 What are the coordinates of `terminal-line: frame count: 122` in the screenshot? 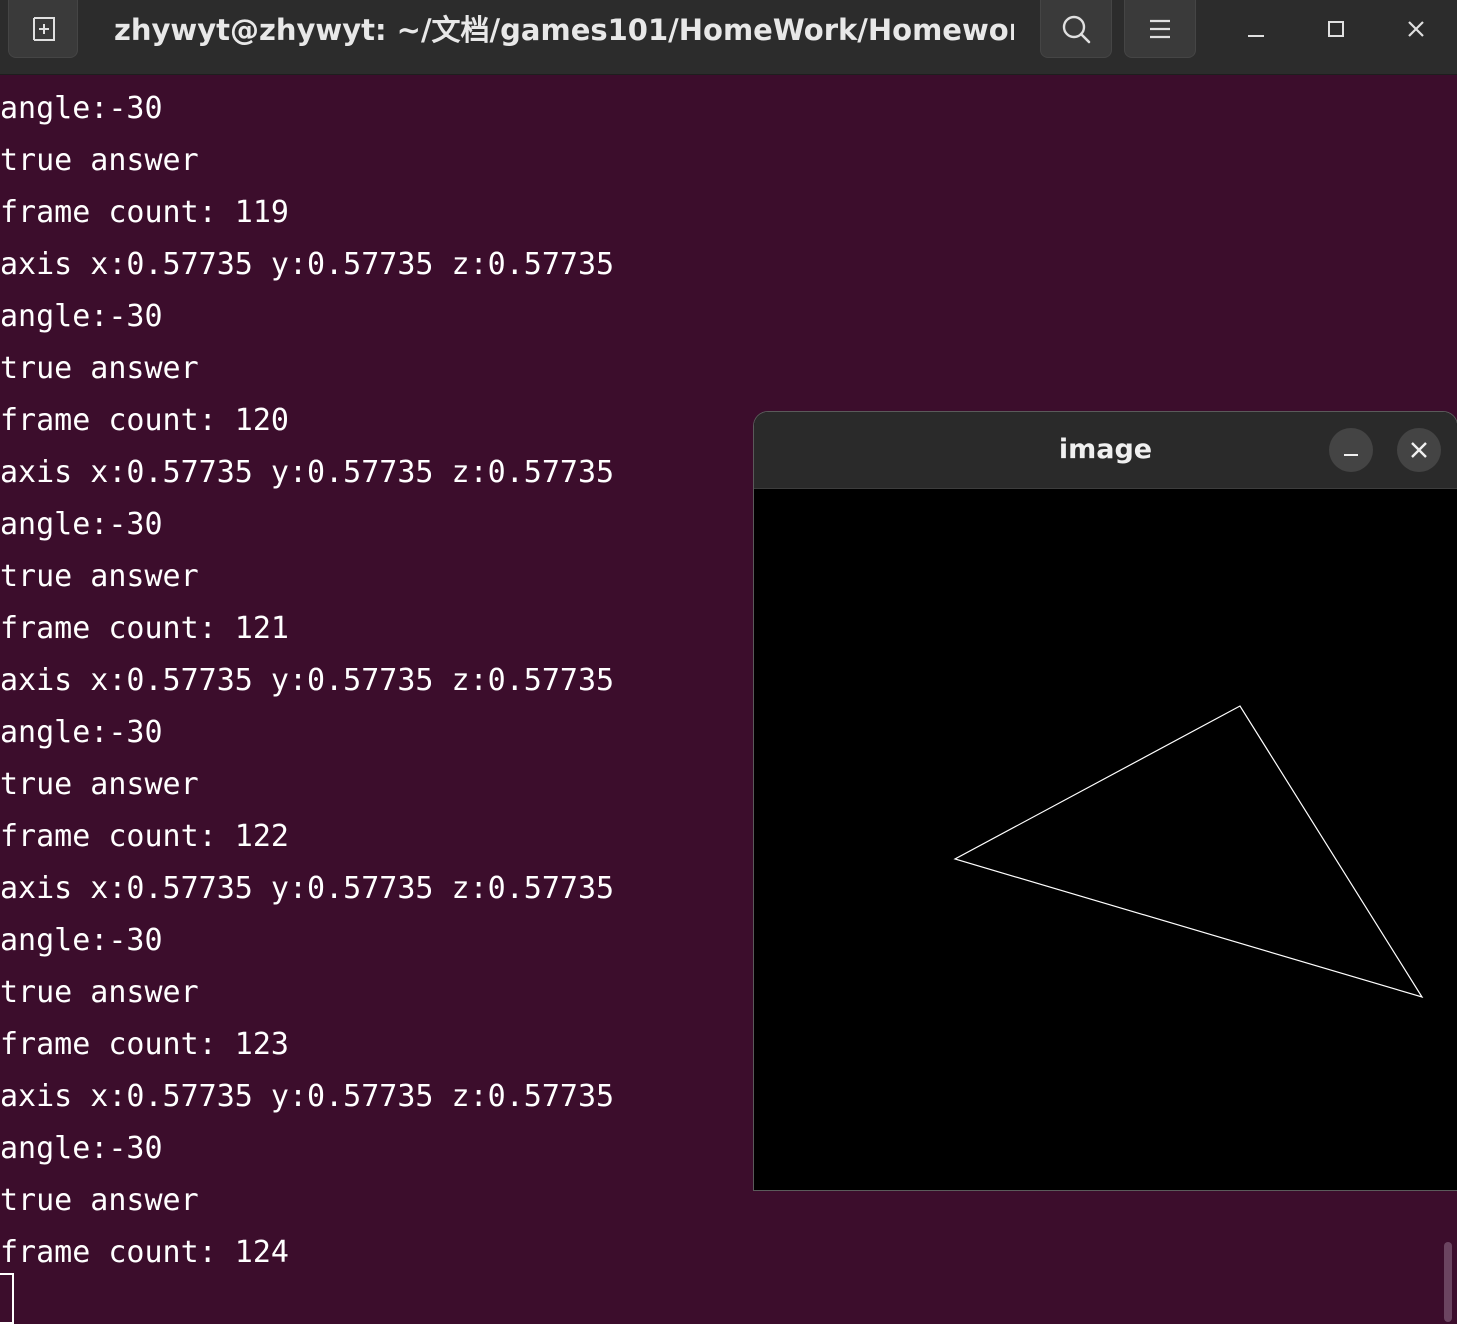 It's located at (144, 836).